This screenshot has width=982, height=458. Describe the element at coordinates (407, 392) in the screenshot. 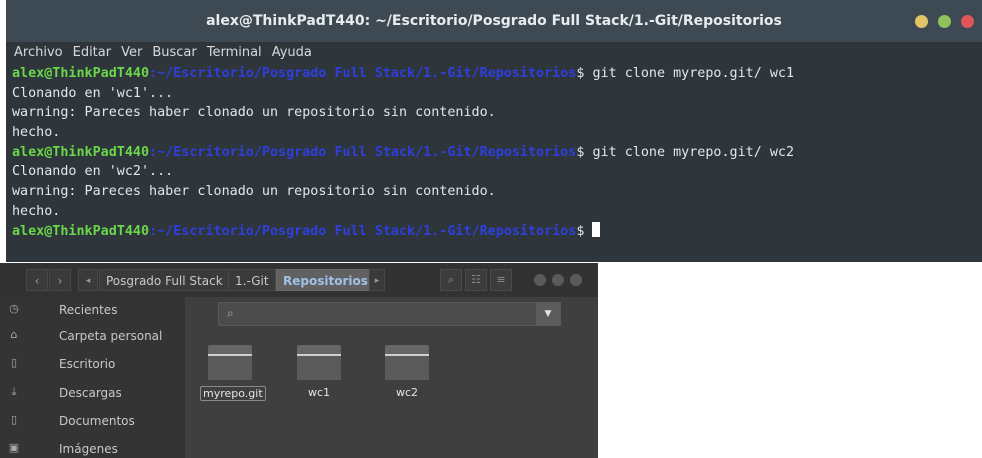

I see `folder-label: wc2` at that location.